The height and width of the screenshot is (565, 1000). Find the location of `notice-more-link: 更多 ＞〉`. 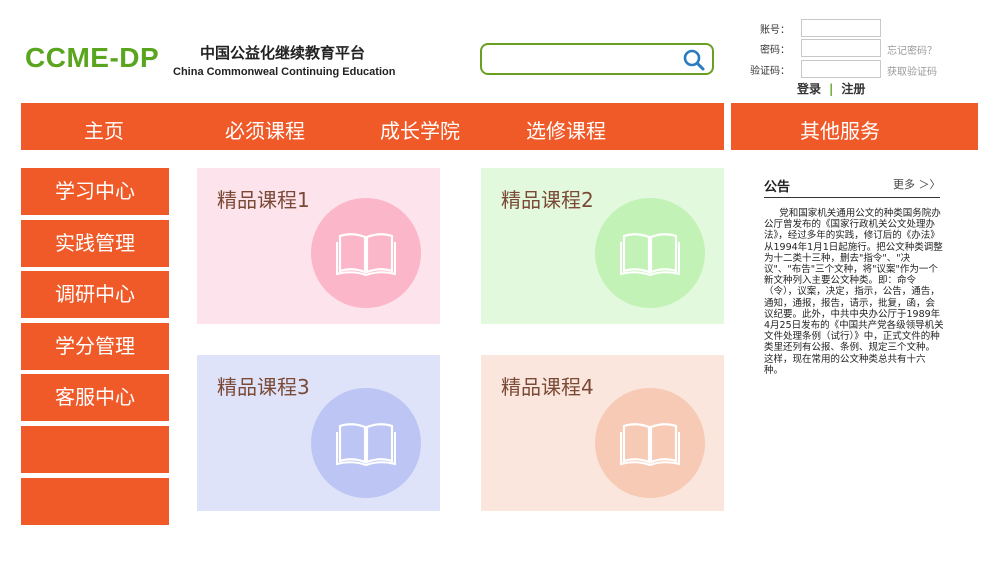

notice-more-link: 更多 ＞〉 is located at coordinates (917, 184).